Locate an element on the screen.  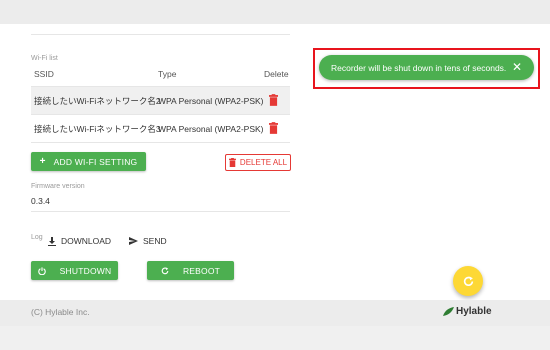
wifi-list-label: Wi-Fi list is located at coordinates (44, 58).